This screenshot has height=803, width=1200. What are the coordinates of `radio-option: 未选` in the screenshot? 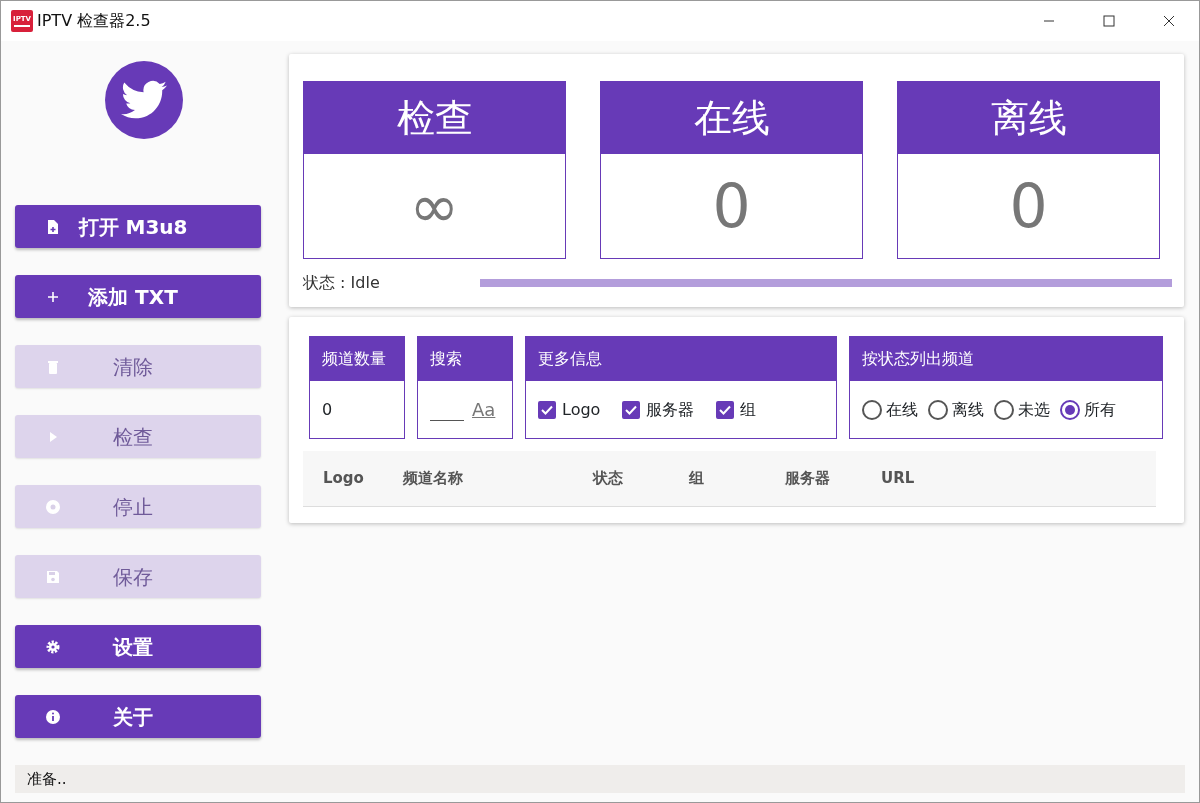 It's located at (1022, 409).